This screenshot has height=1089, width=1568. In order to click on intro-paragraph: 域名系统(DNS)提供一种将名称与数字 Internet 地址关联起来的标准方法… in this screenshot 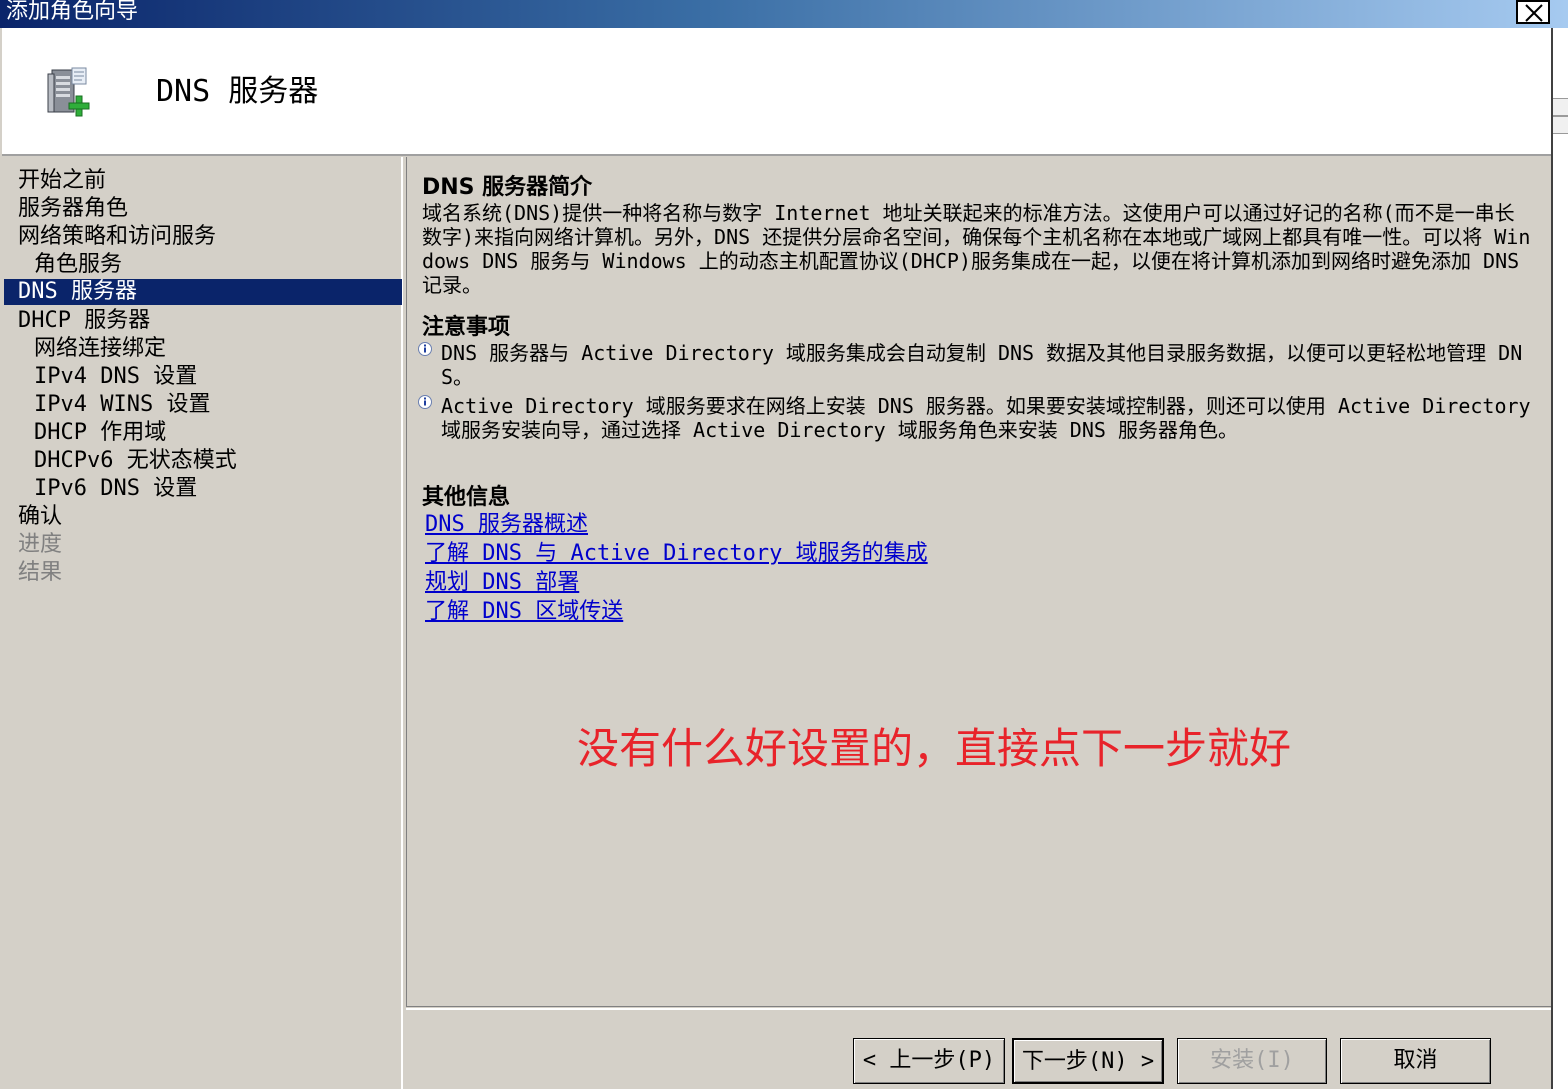, I will do `click(976, 249)`.